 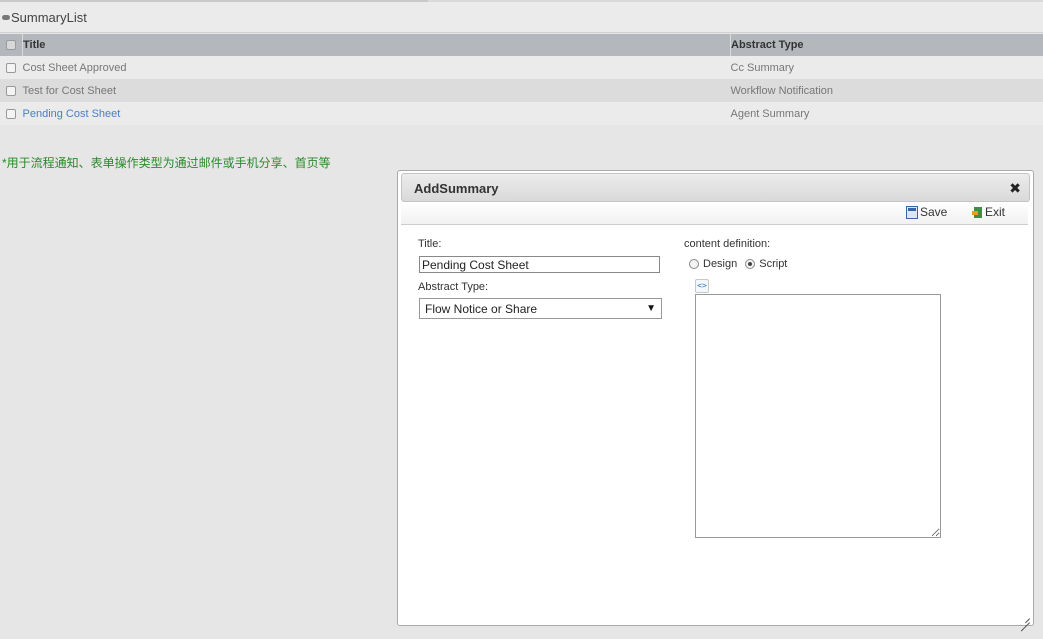 What do you see at coordinates (72, 114) in the screenshot?
I see `row-title-link-text: Pending Cost Sheet` at bounding box center [72, 114].